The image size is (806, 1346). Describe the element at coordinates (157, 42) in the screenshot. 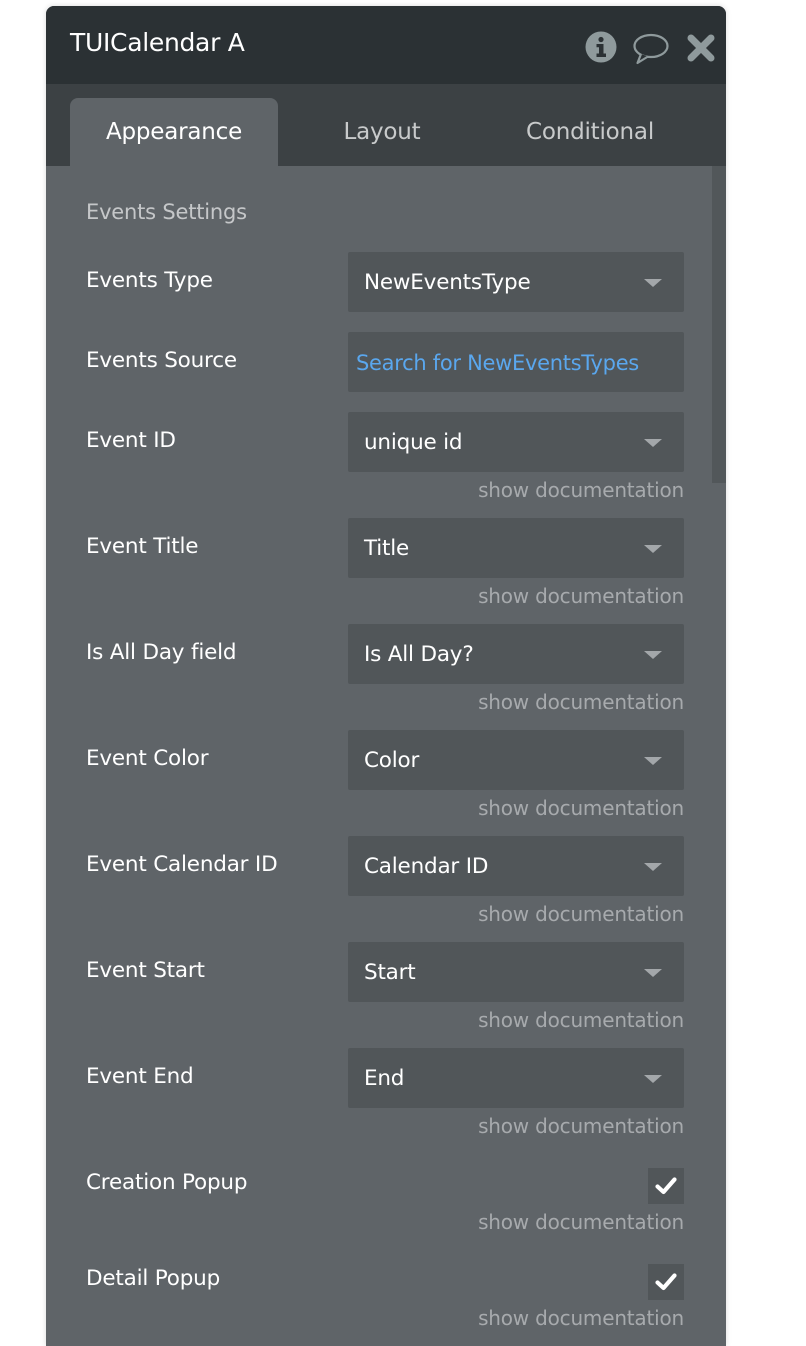

I see `panel-title: TUICalendar A` at that location.